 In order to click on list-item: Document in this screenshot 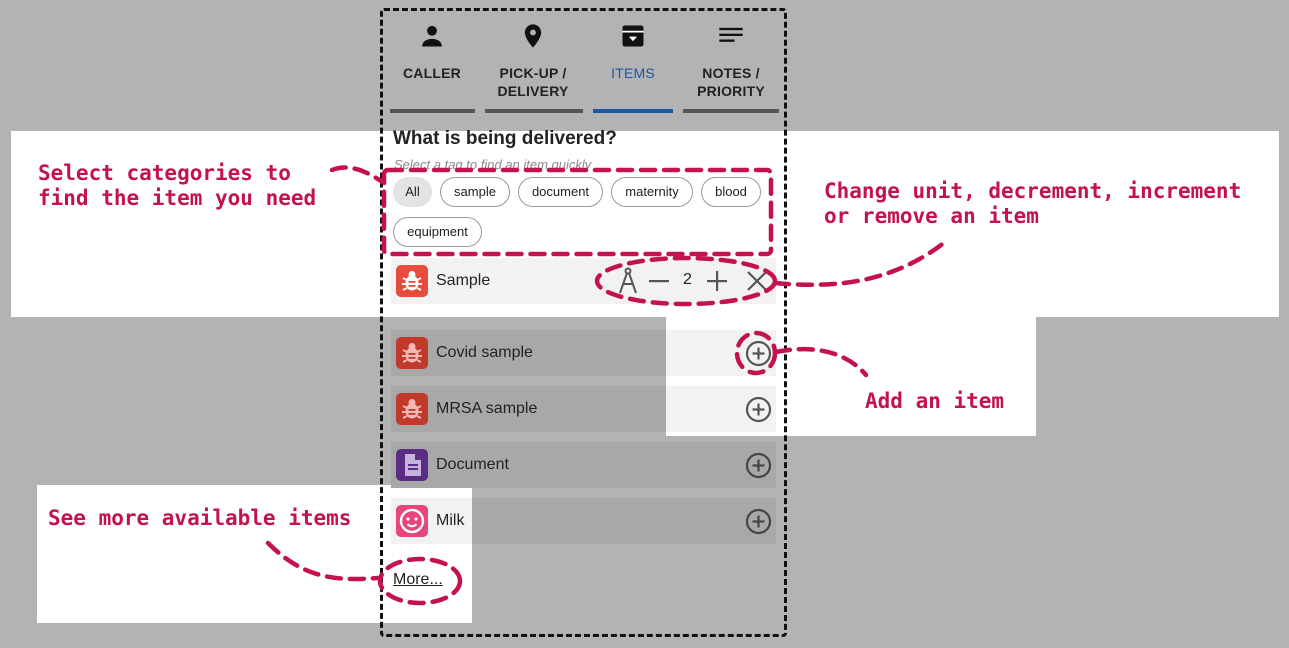, I will do `click(583, 465)`.